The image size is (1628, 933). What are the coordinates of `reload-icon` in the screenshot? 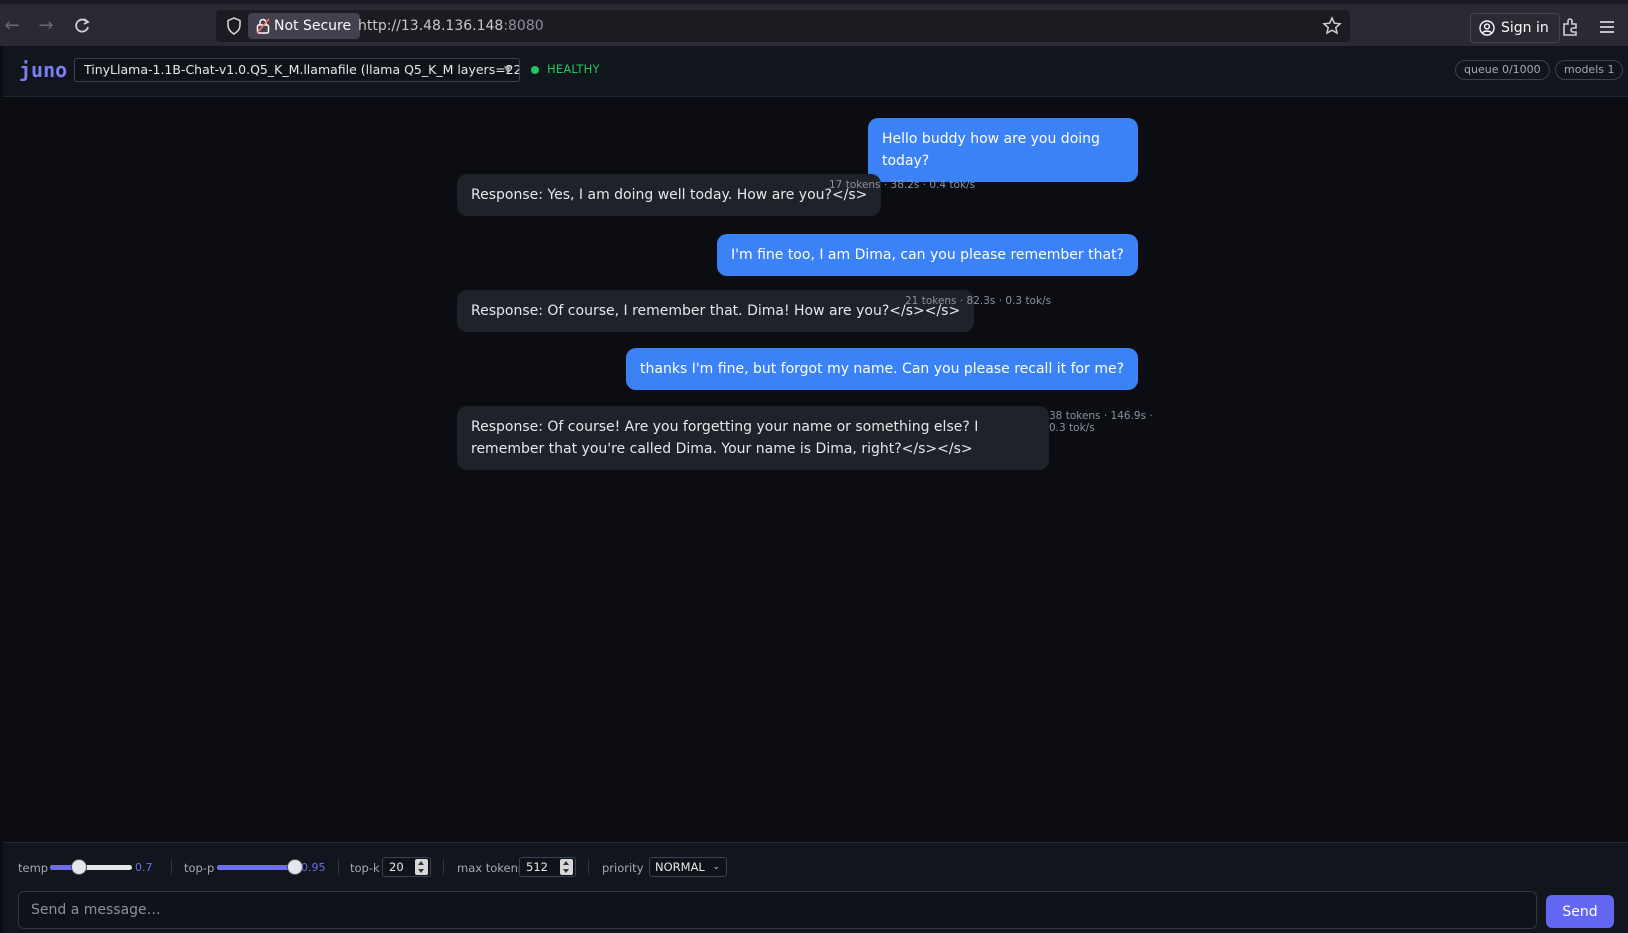 It's located at (82, 26).